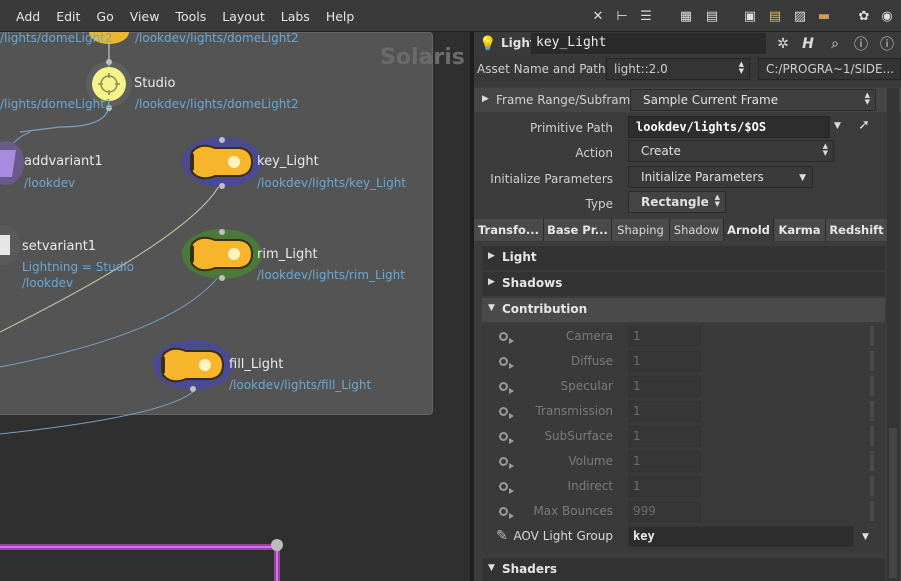 This screenshot has width=901, height=581. Describe the element at coordinates (664, 386) in the screenshot. I see `param-specular-value: 1` at that location.